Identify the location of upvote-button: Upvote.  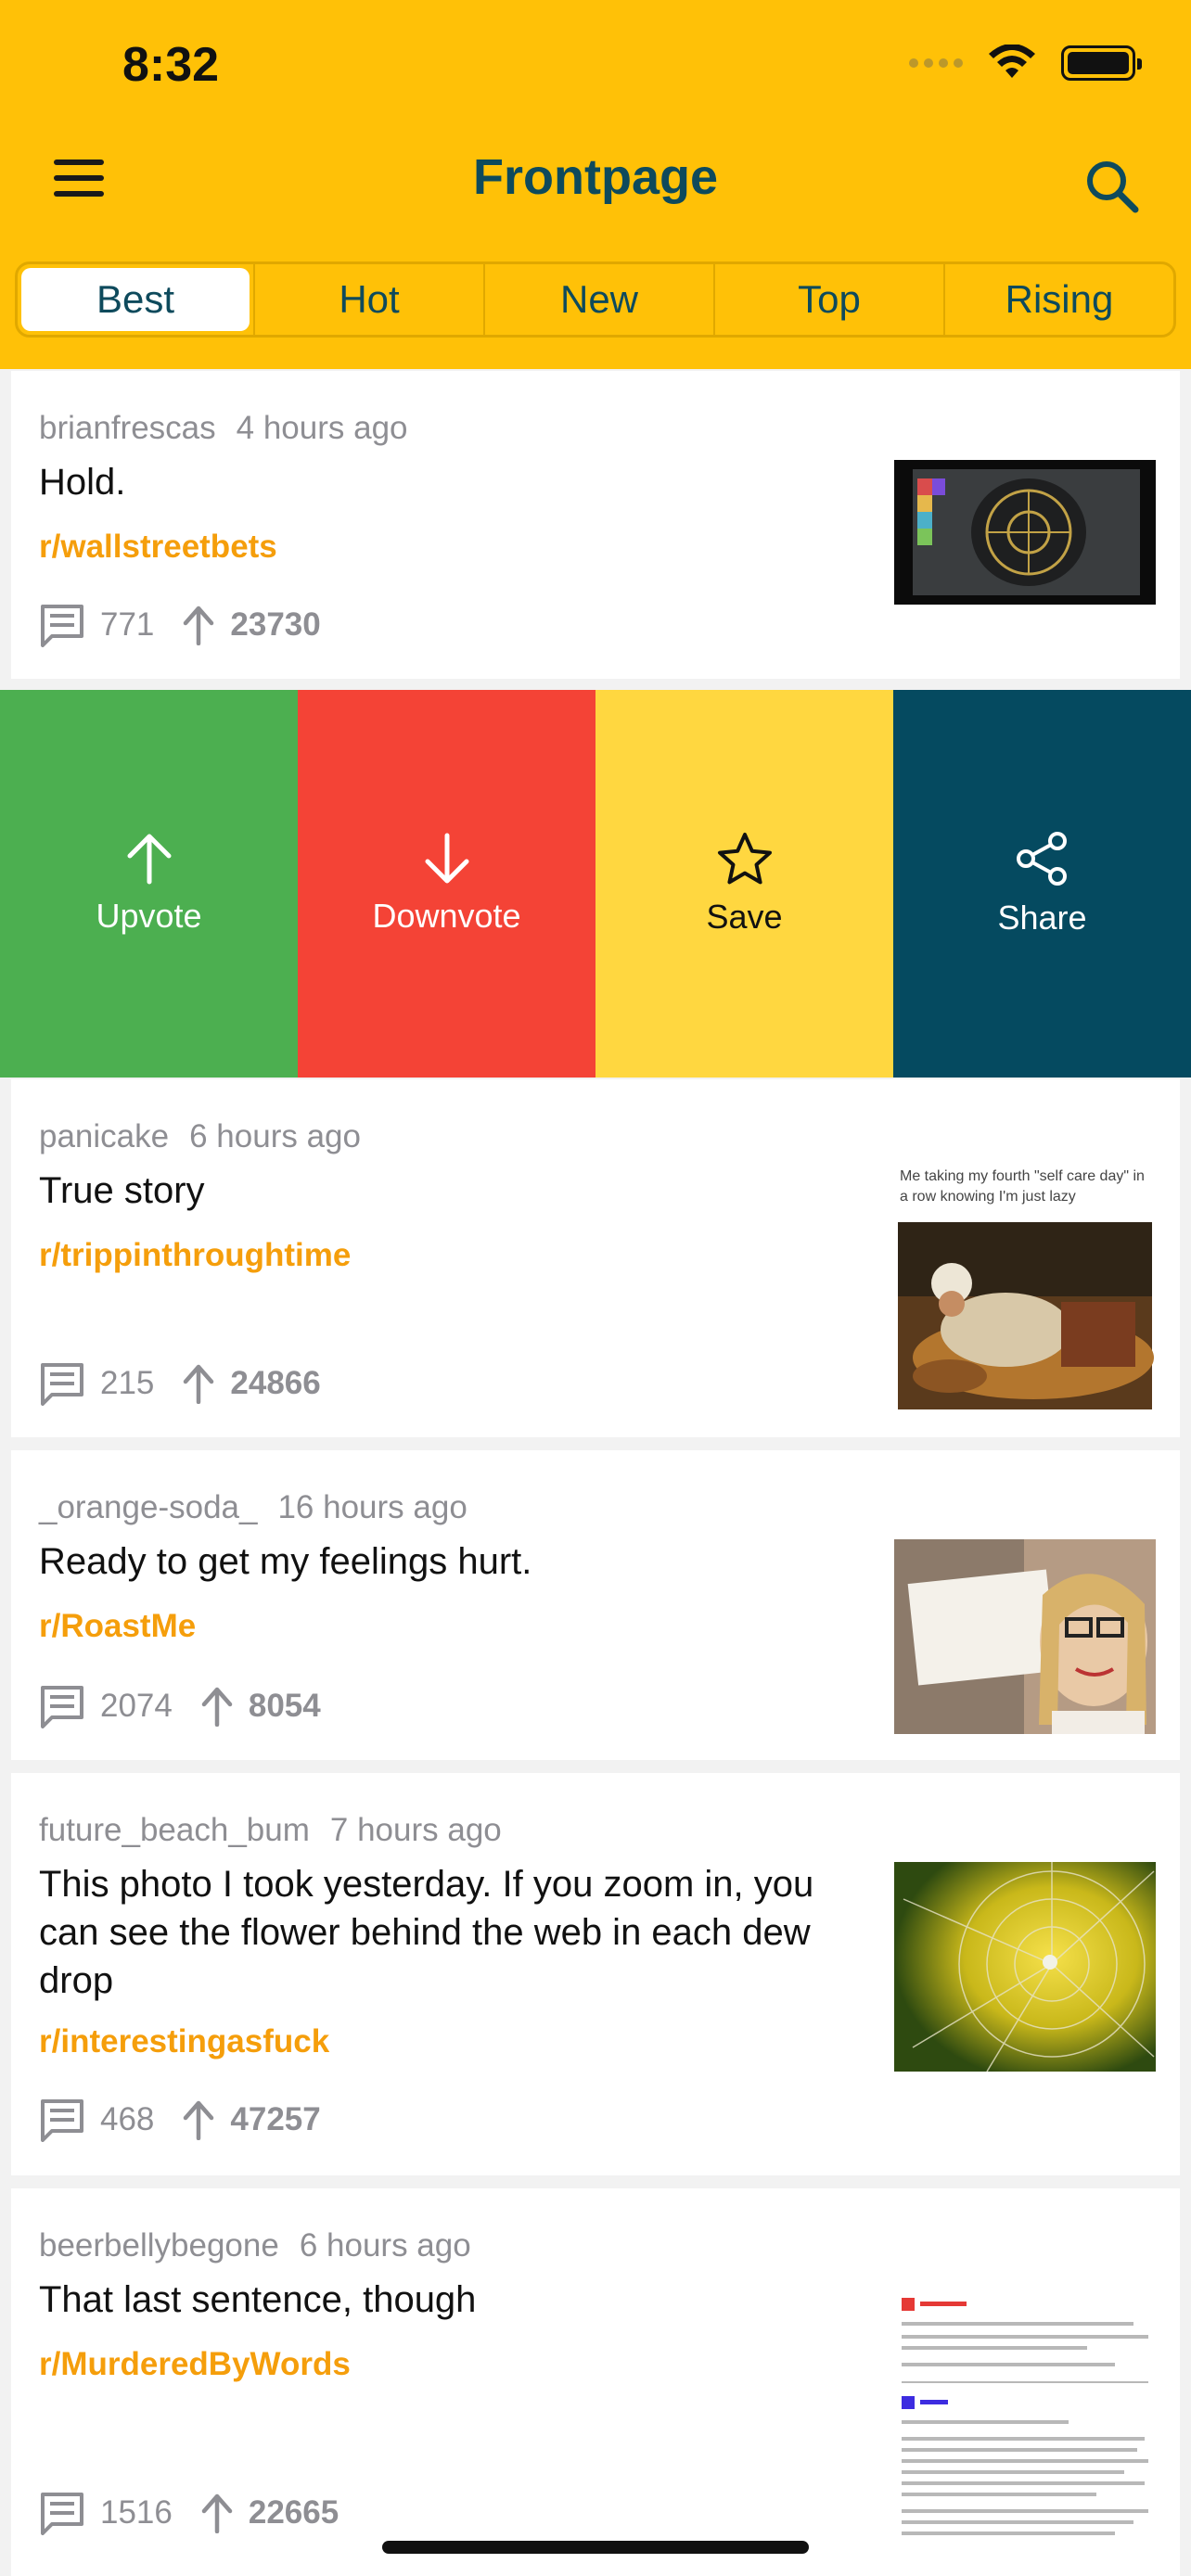
(149, 884).